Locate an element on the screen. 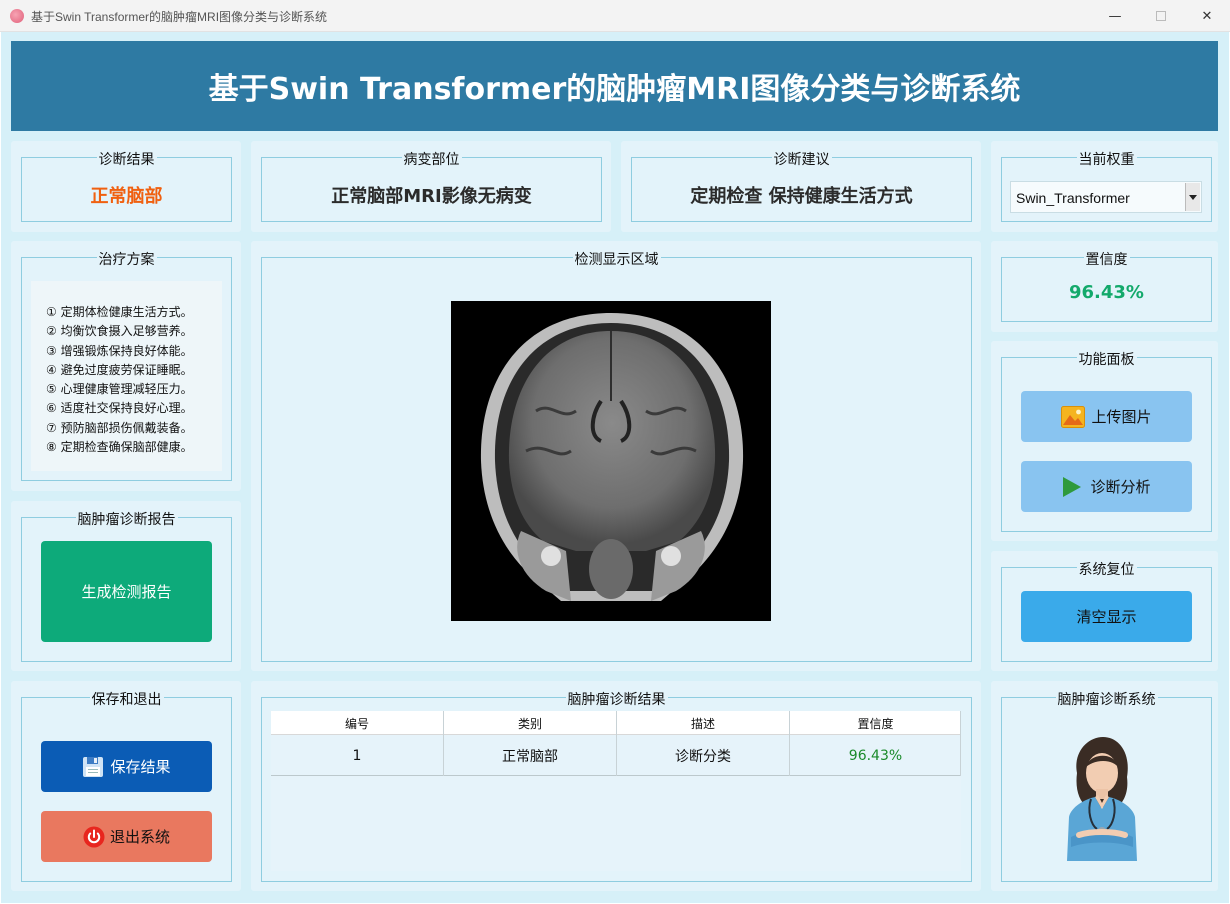  plan-item: ① 定期体检健康生活方式。 is located at coordinates (119, 312).